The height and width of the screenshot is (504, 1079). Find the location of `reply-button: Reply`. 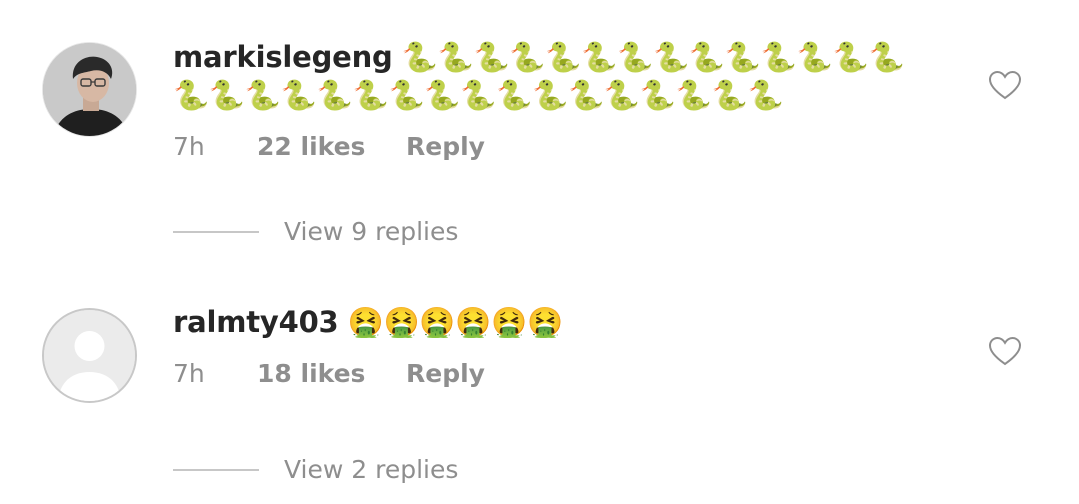

reply-button: Reply is located at coordinates (445, 374).